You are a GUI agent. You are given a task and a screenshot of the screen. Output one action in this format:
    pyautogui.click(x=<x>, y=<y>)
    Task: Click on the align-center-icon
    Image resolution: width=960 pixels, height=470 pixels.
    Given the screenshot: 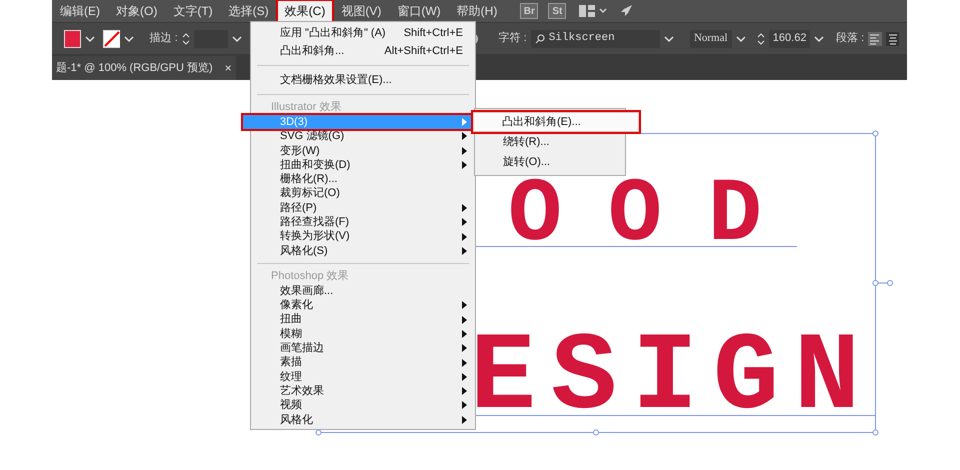 What is the action you would take?
    pyautogui.click(x=892, y=39)
    